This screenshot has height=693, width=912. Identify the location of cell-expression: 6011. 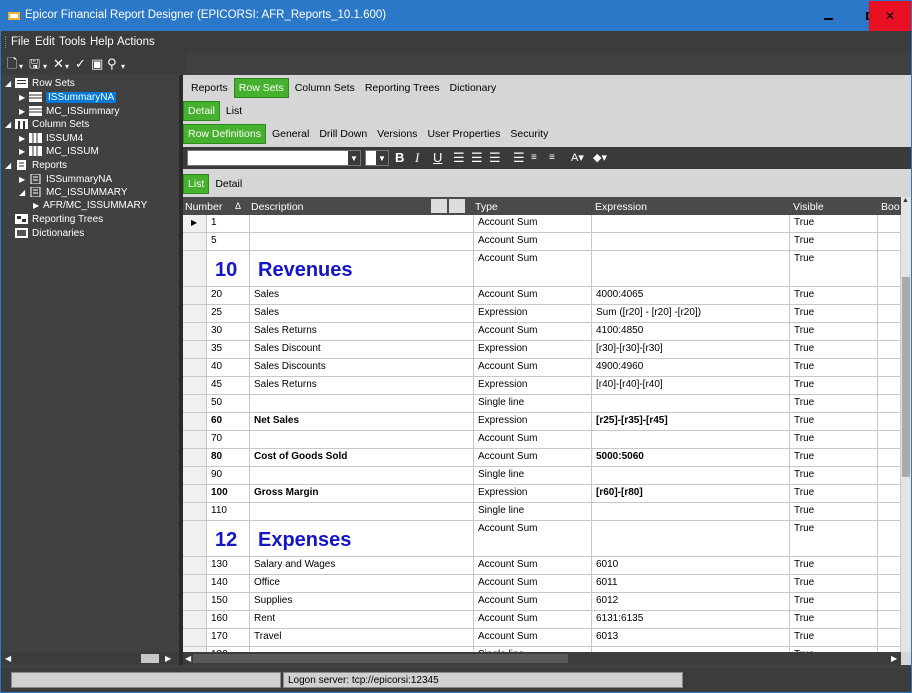
(691, 583).